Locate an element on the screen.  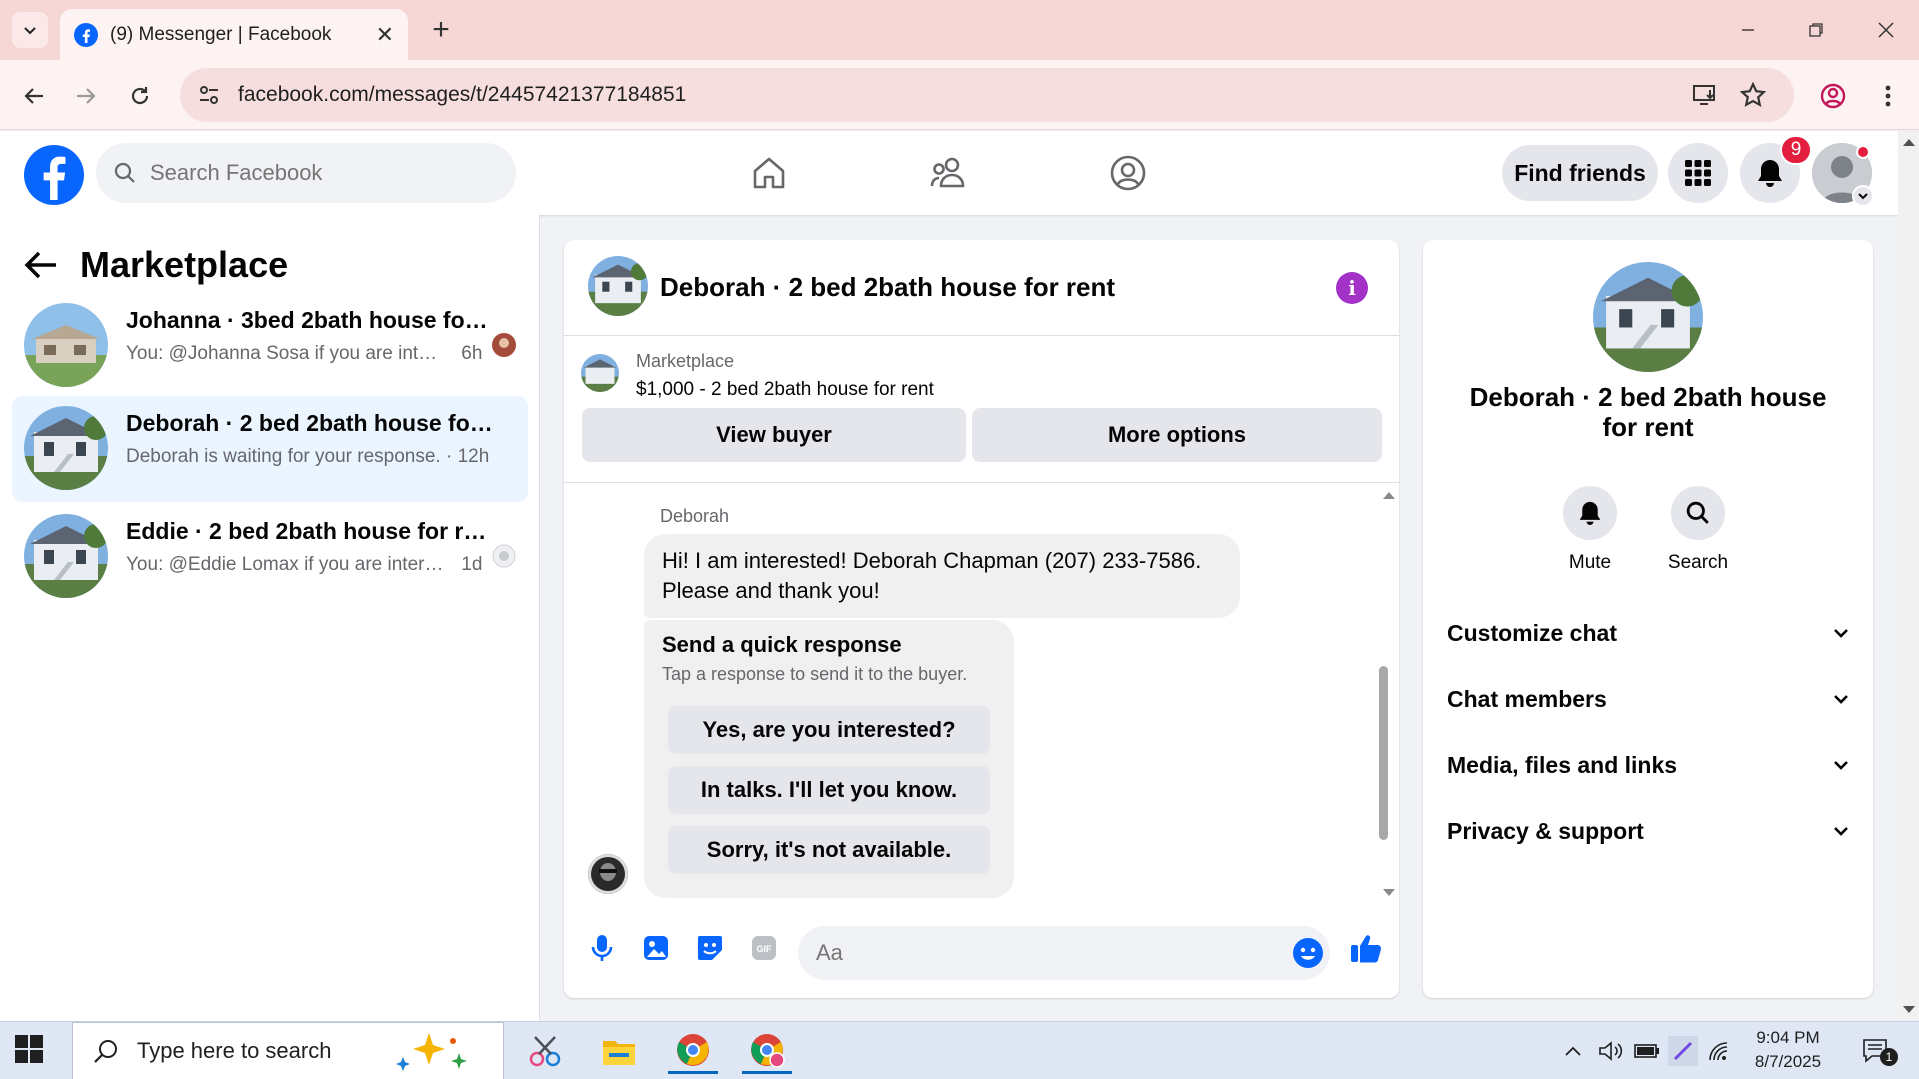
facebook-logo-icon is located at coordinates (54, 175).